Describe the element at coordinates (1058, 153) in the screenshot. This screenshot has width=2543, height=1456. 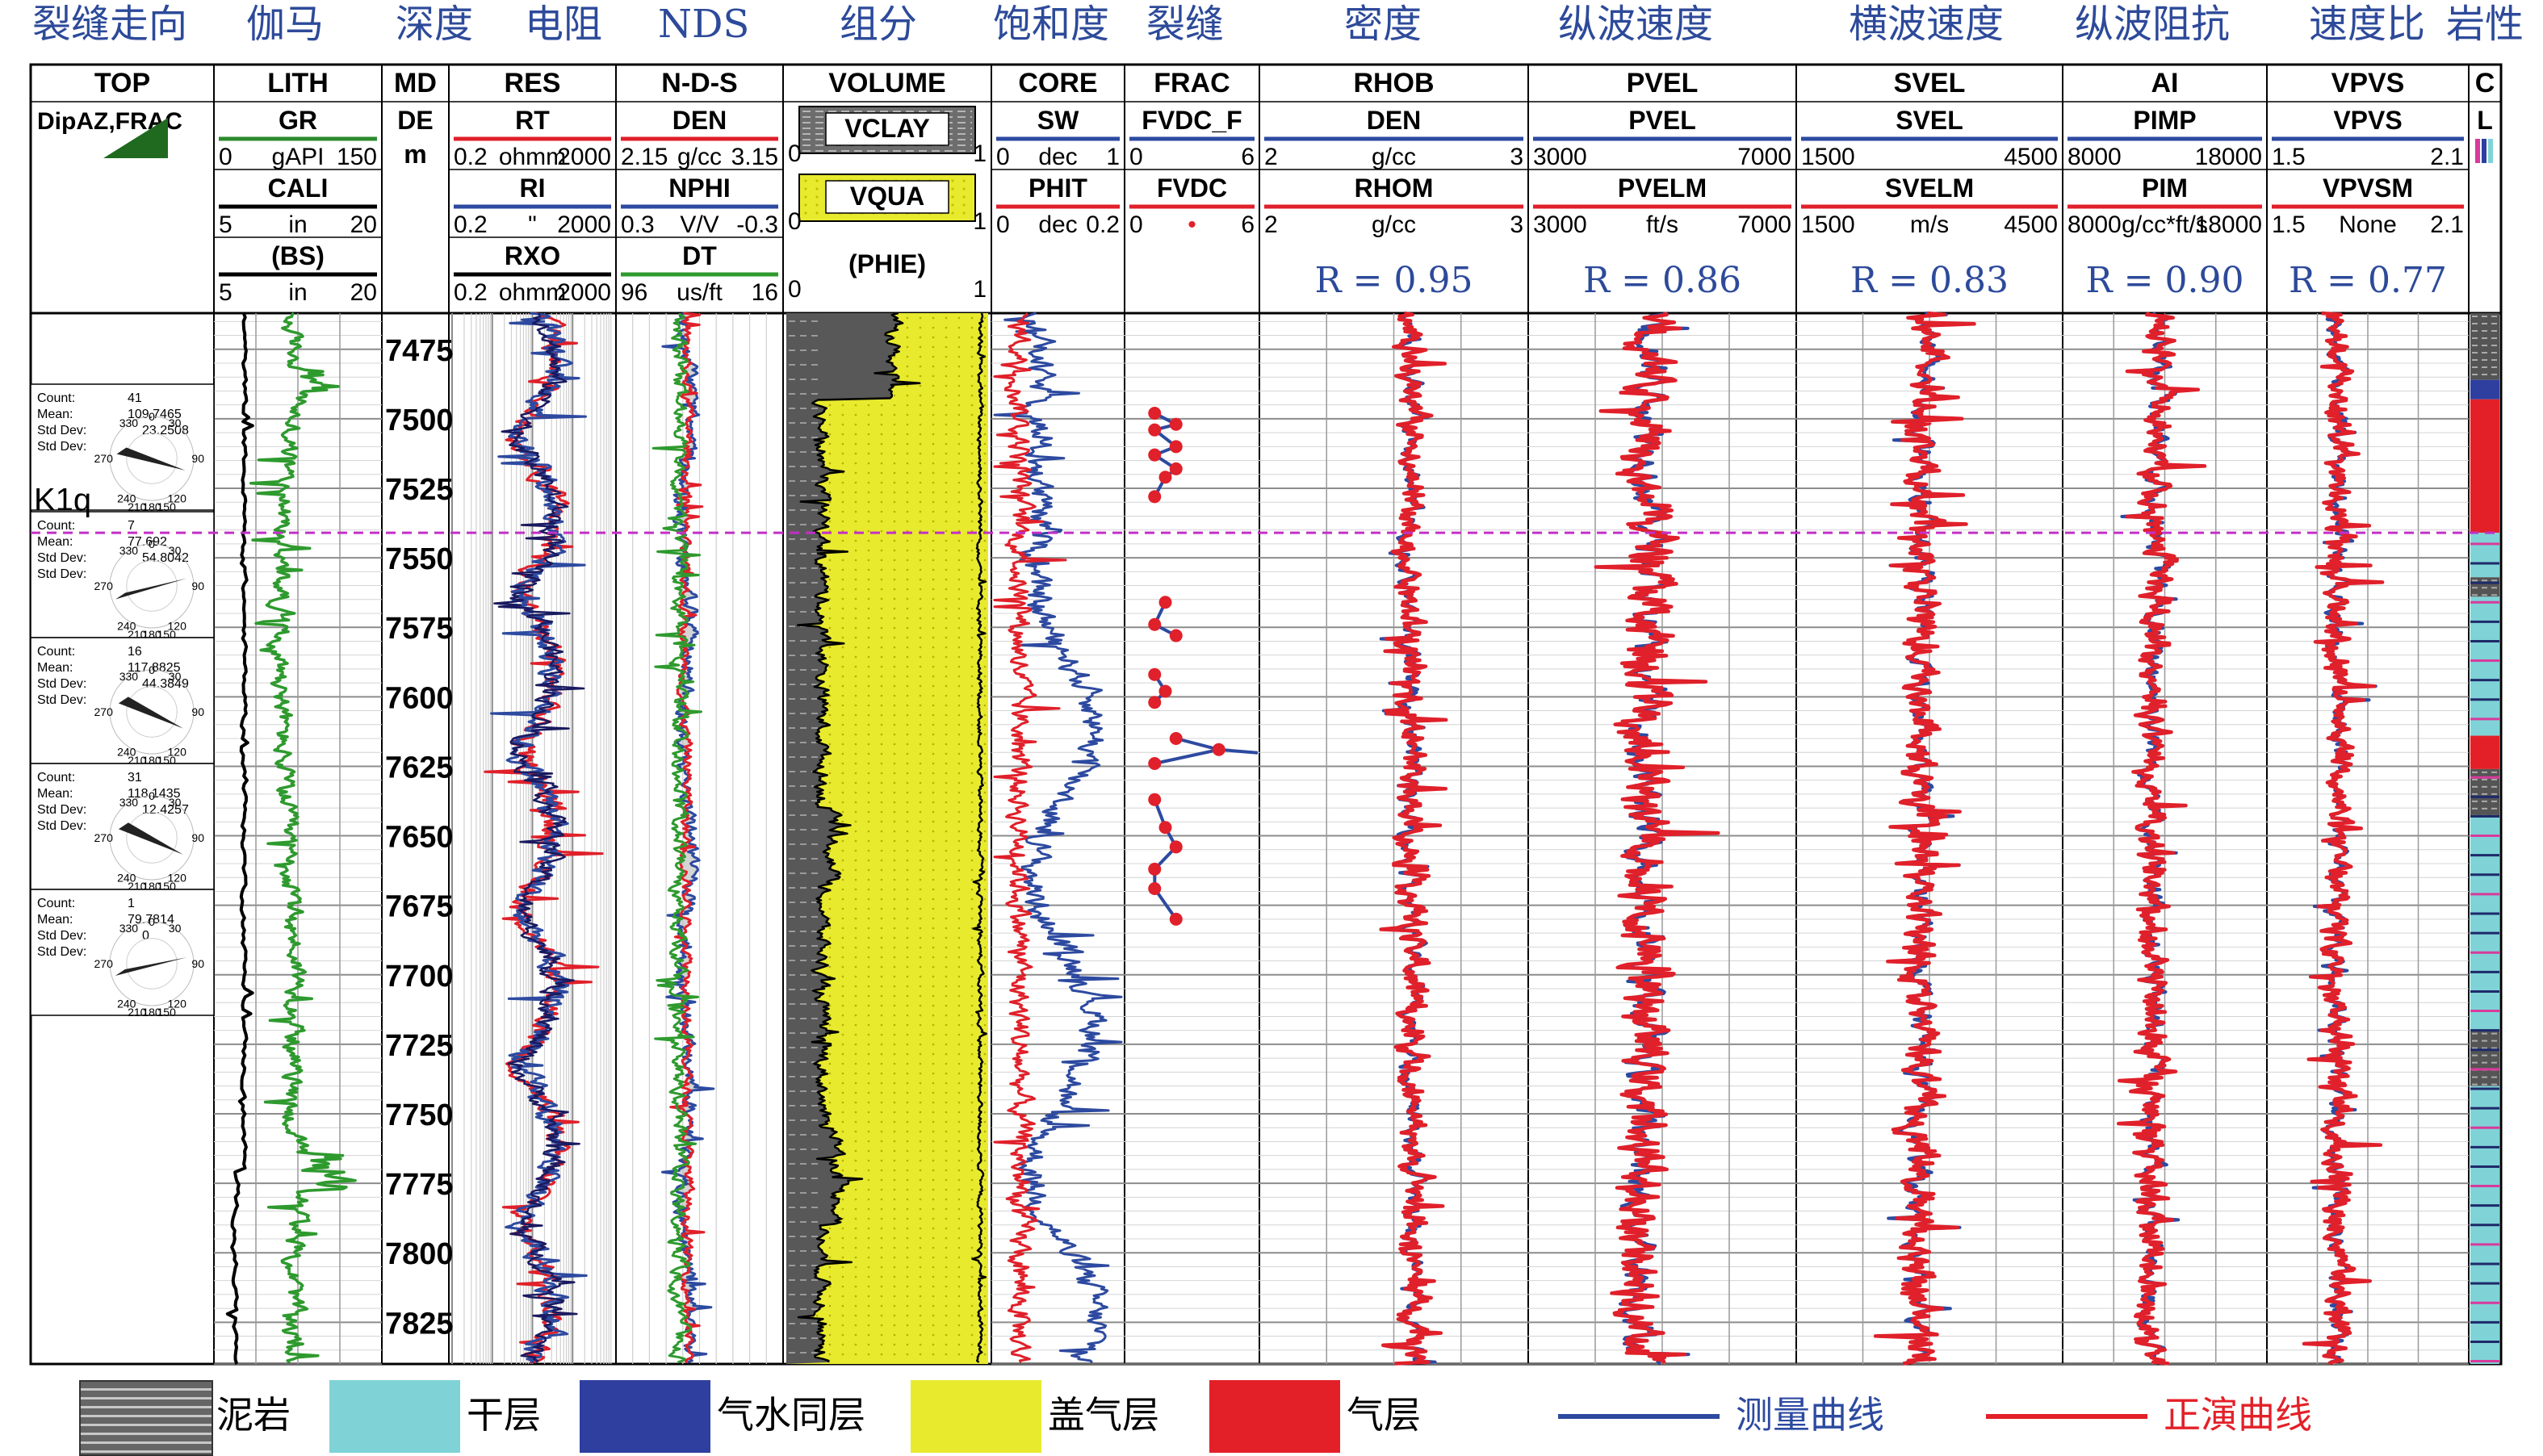
I see `track-header-core: CORESW0 dec 1PHIT0 dec 0.2` at that location.